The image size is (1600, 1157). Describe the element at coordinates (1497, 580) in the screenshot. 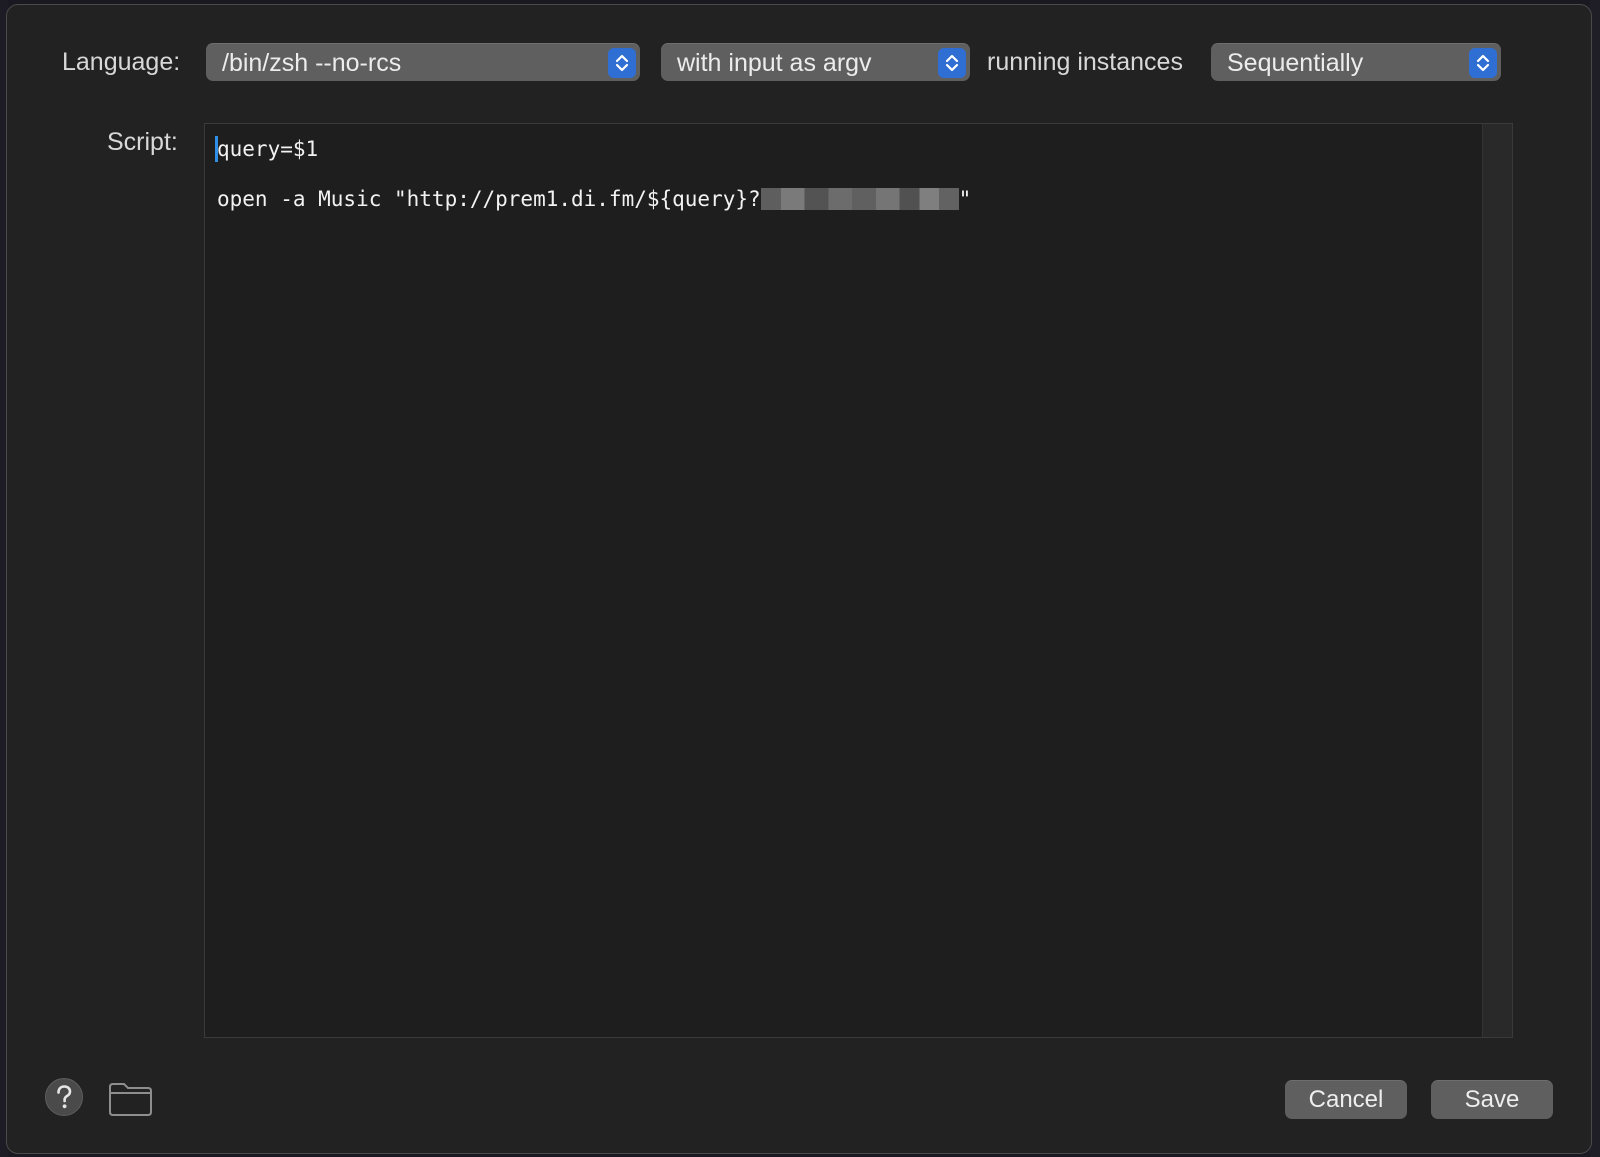

I see `script-vertical-scrollbar` at that location.